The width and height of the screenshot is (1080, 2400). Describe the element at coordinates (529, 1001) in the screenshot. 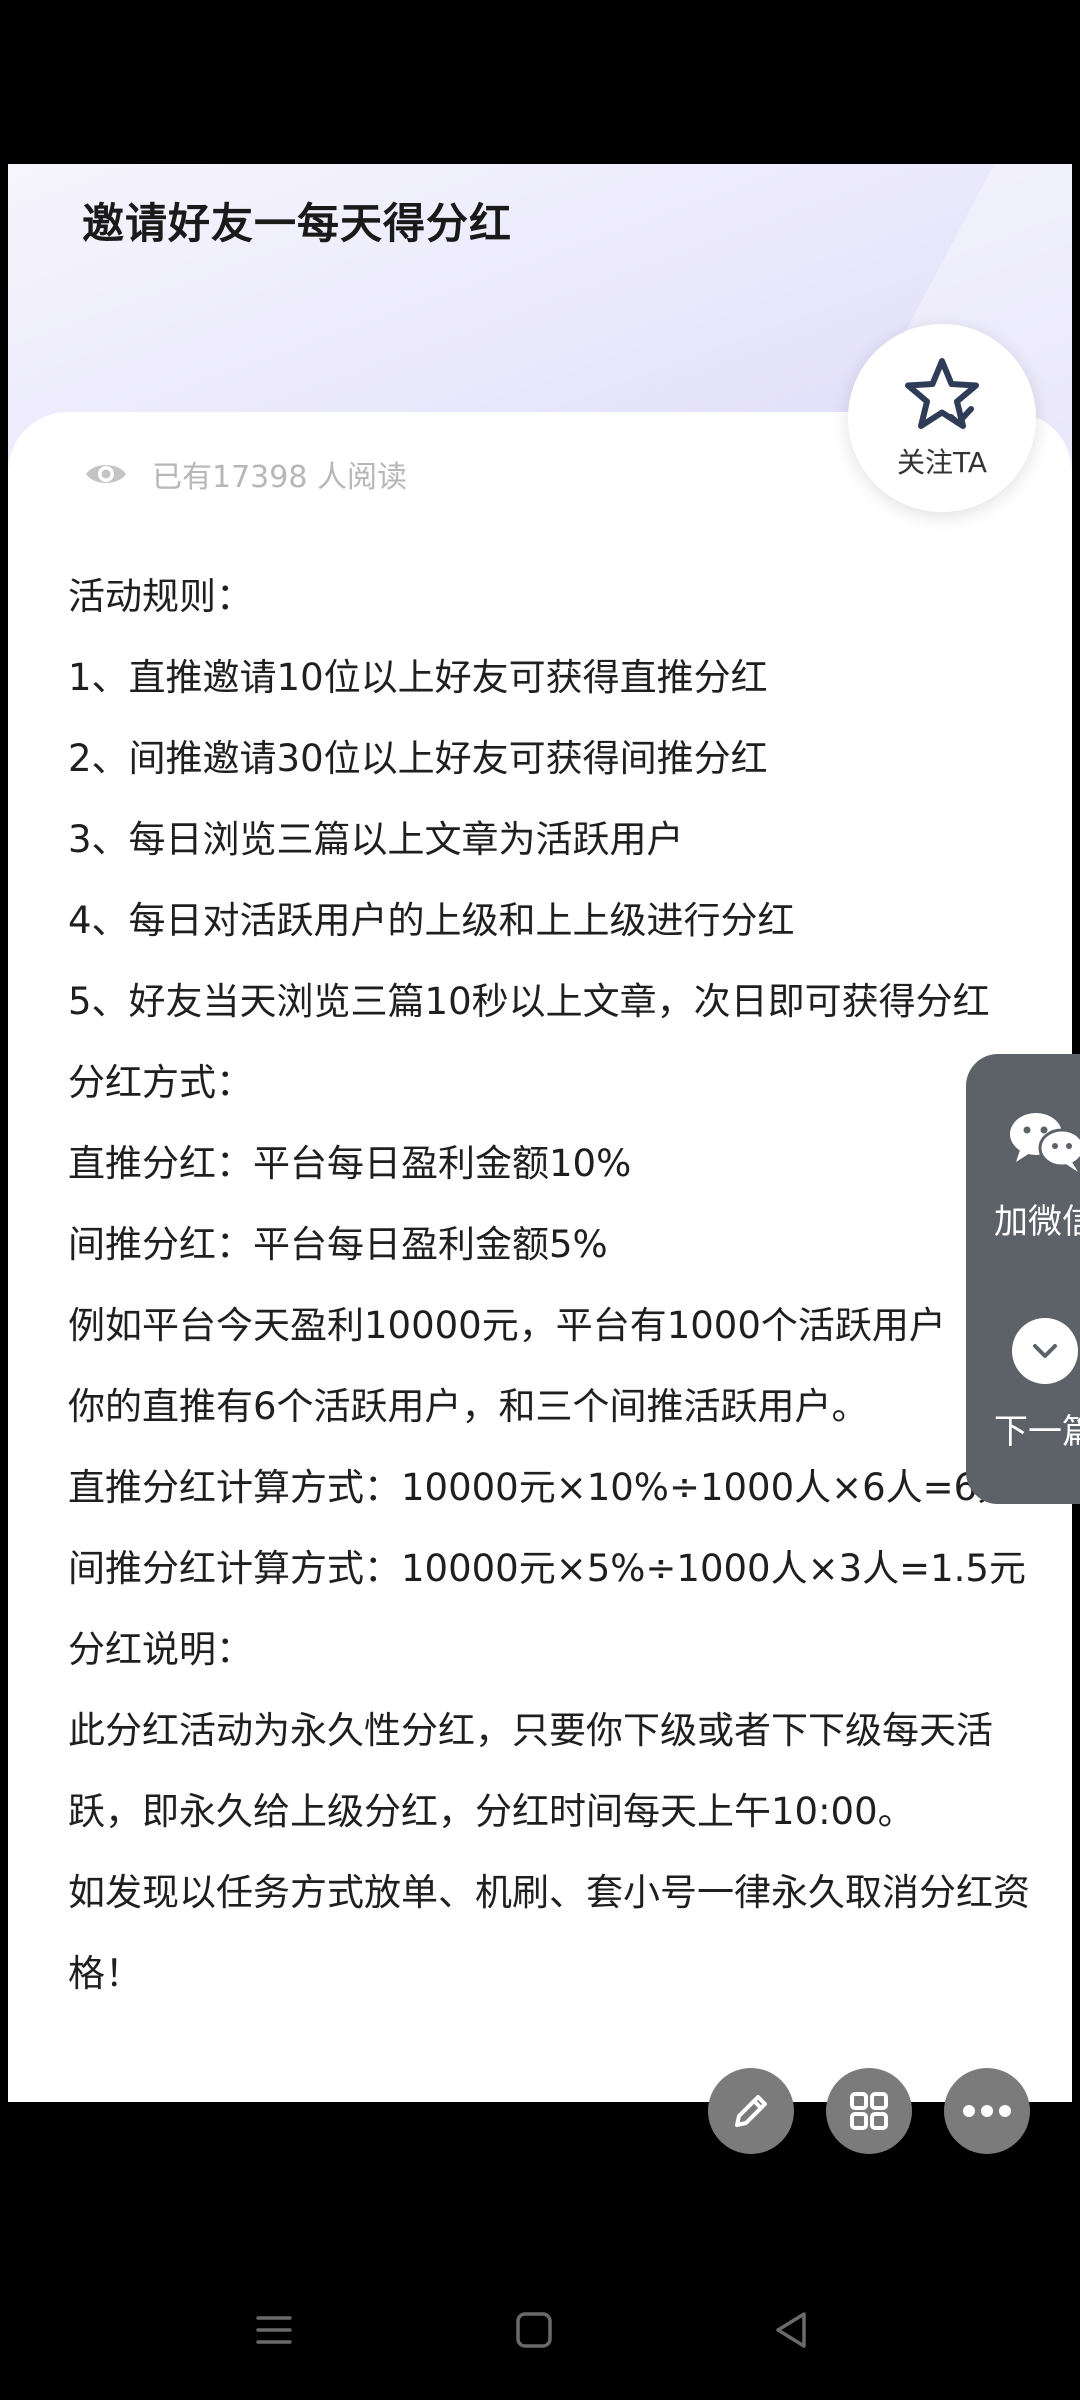

I see `rule-5: 5、好友当天浏览三篇10秒以上文章，次日即可获得分红` at that location.